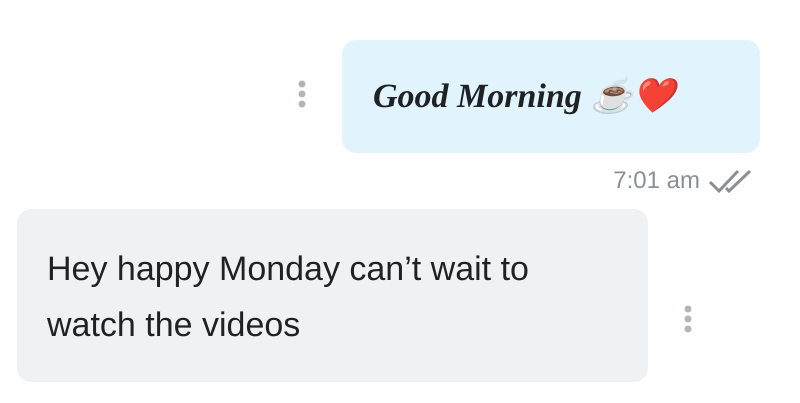 This screenshot has height=403, width=800. Describe the element at coordinates (551, 96) in the screenshot. I see `message-bubble: Good Morning ☕❤` at that location.